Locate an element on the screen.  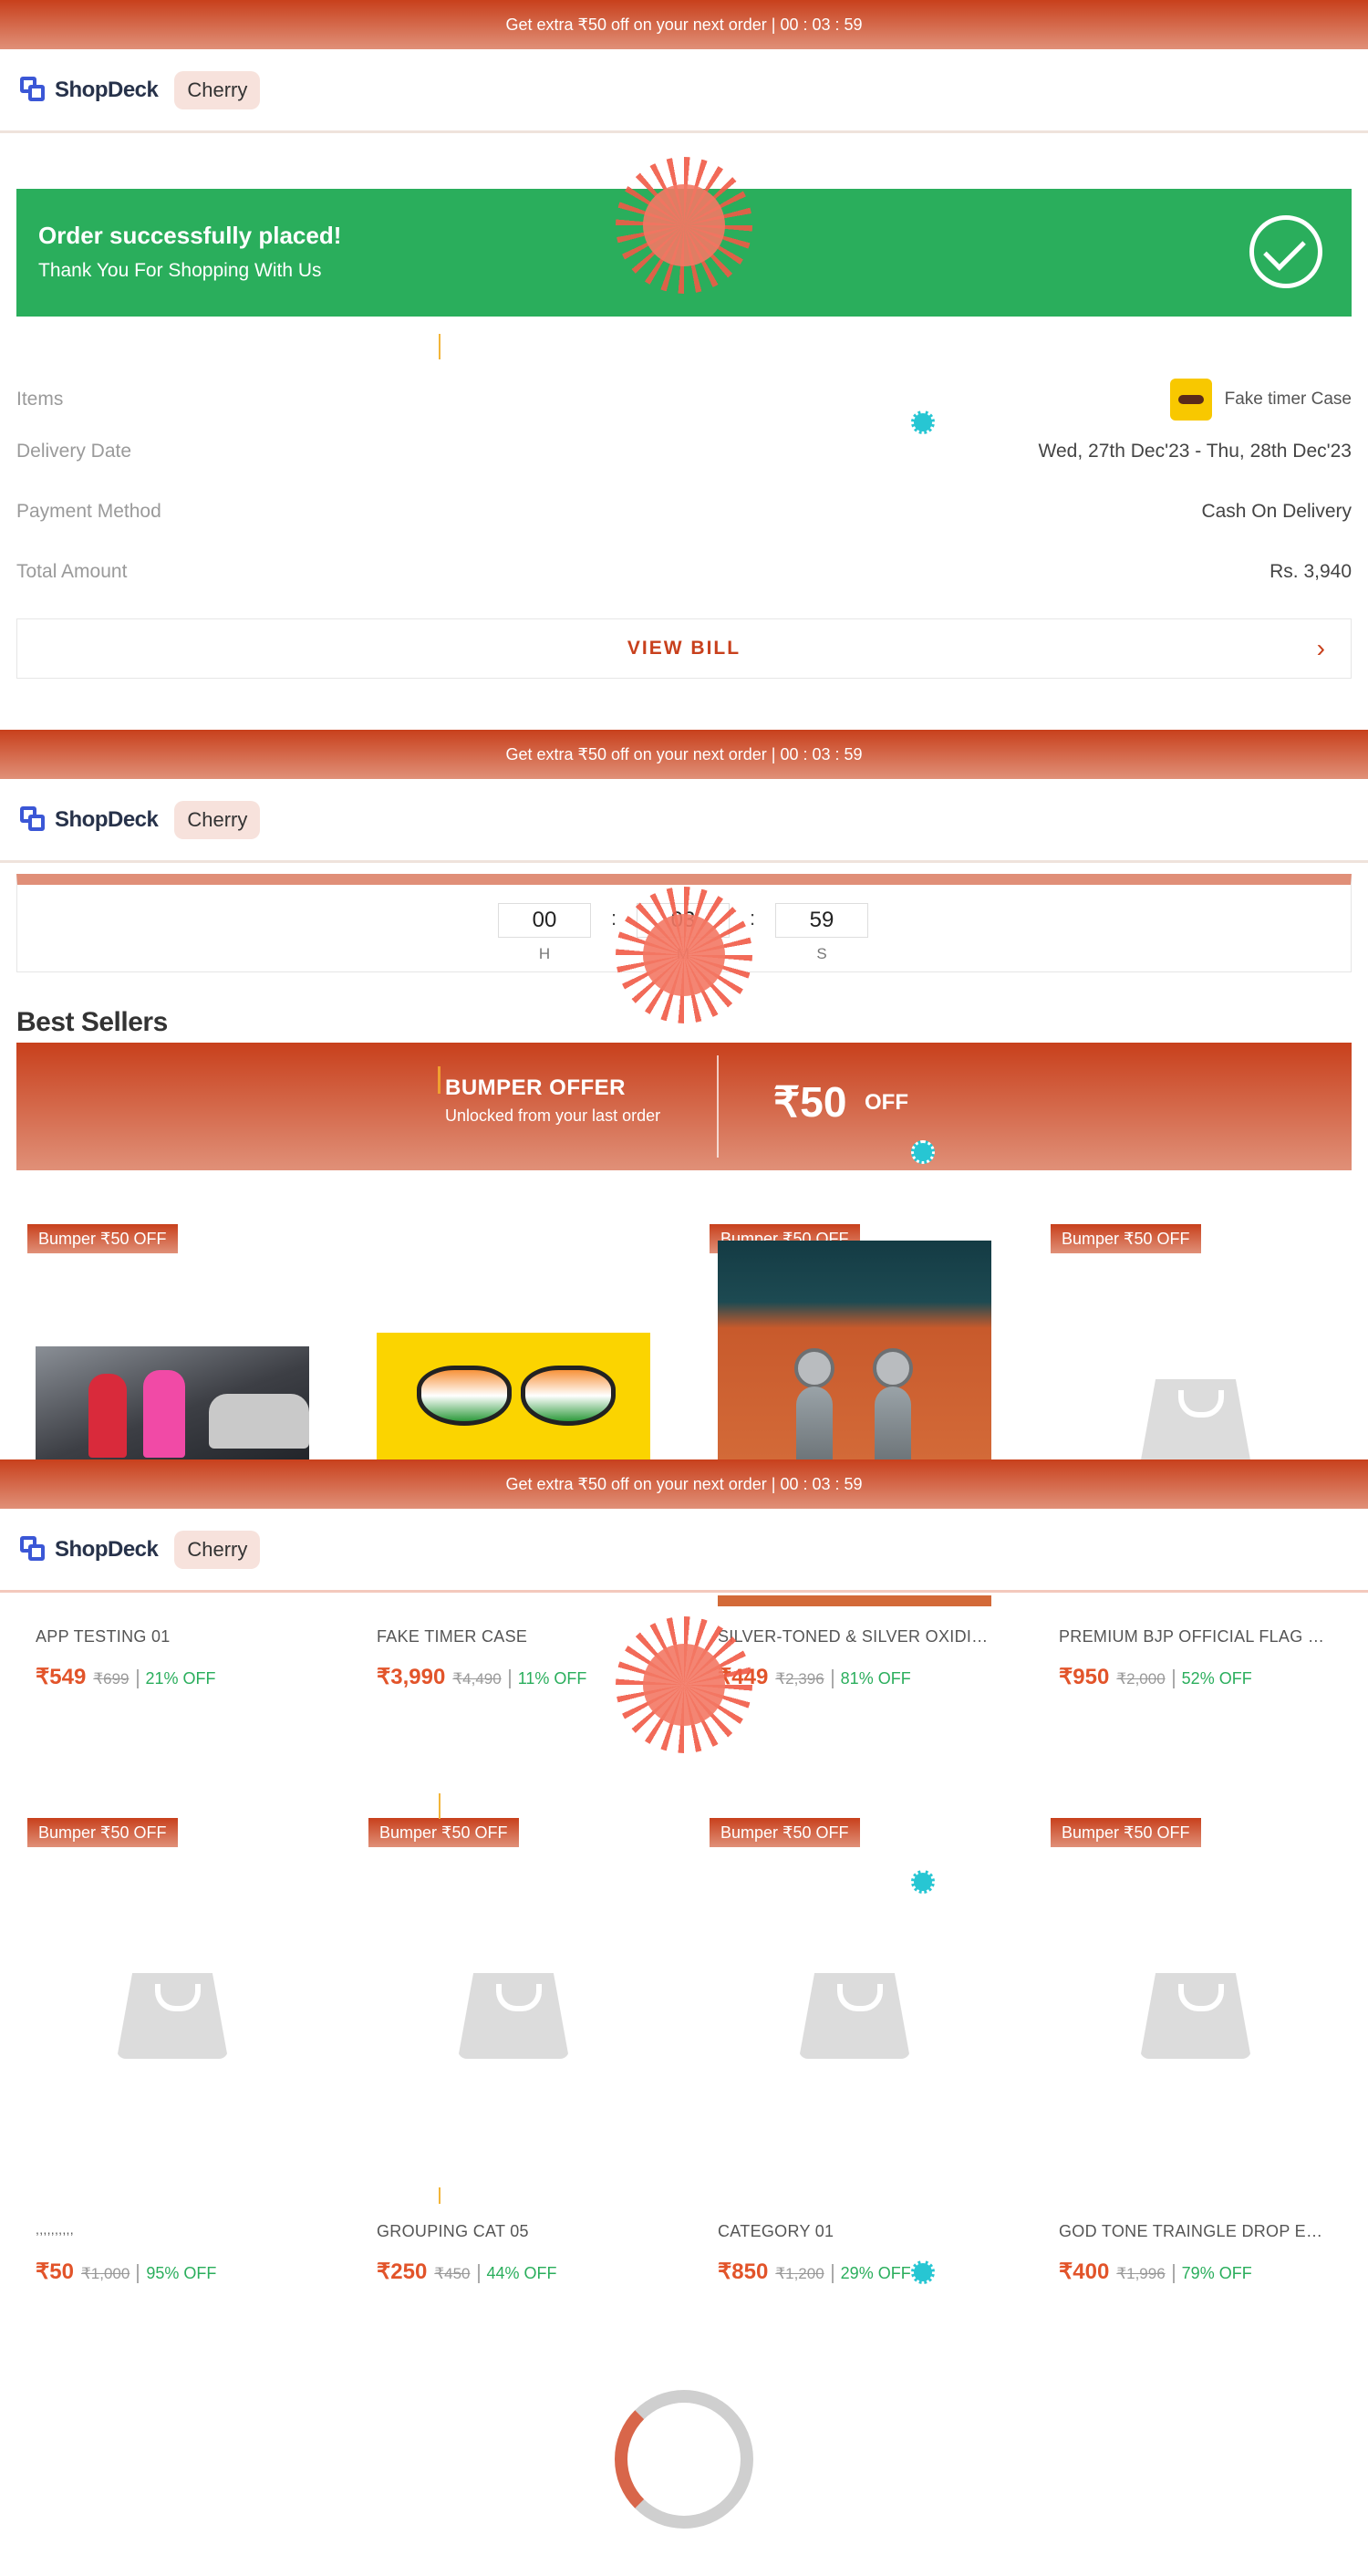
bumper-off-label: OFF is located at coordinates (887, 1102).